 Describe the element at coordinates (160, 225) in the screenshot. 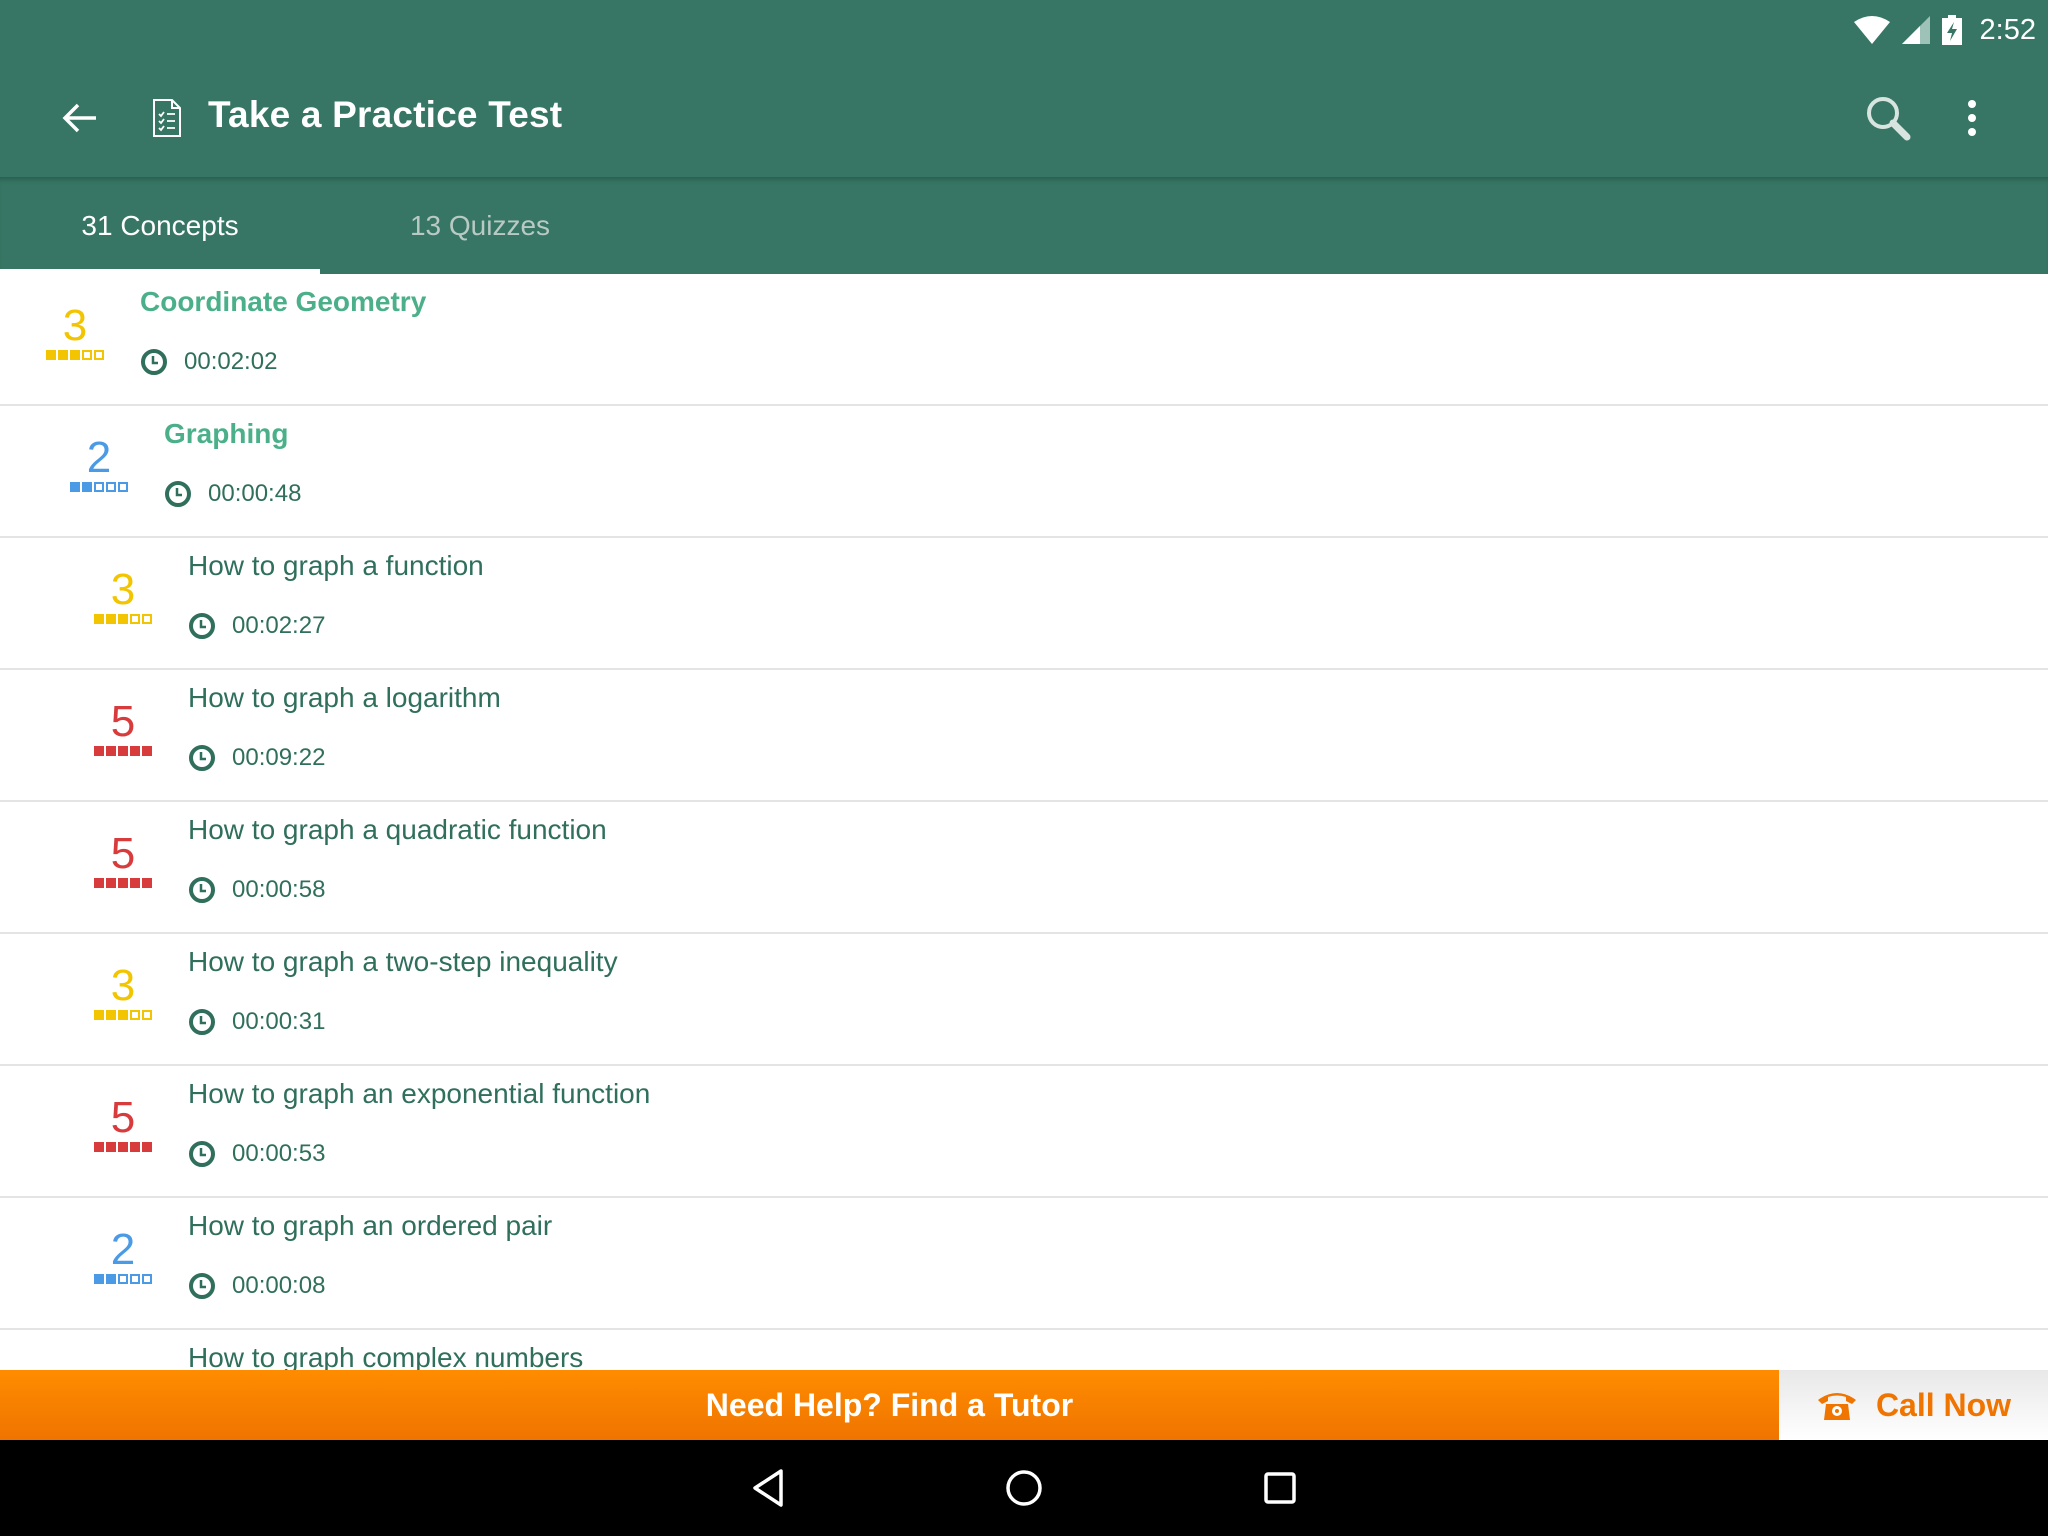

I see `tab-concepts: 31 Concepts` at that location.